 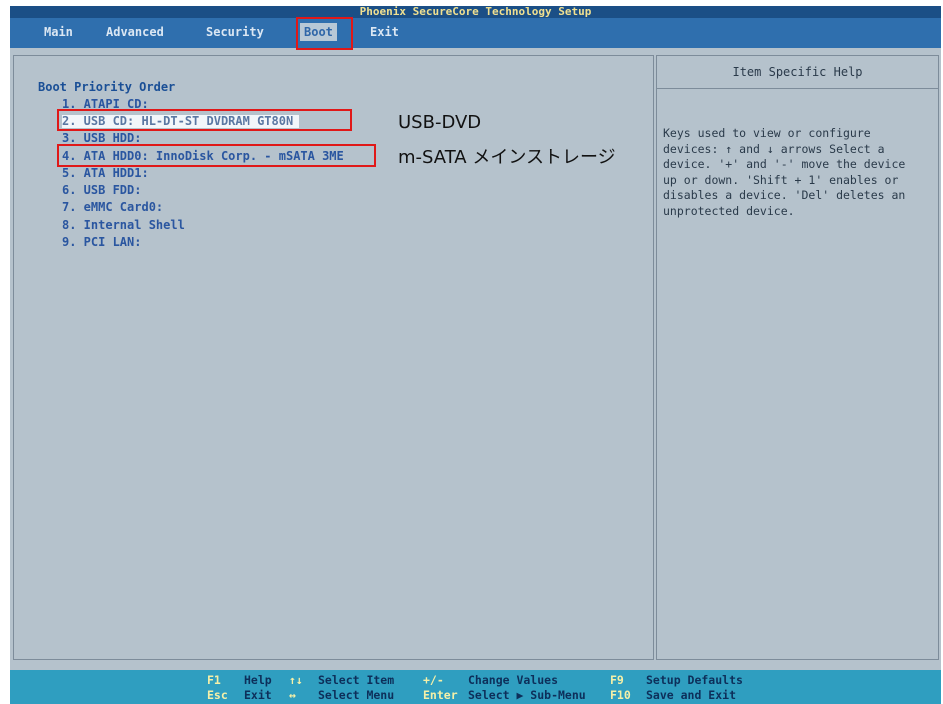 I want to click on save-and-exit-desc: Save and Exit, so click(x=691, y=695).